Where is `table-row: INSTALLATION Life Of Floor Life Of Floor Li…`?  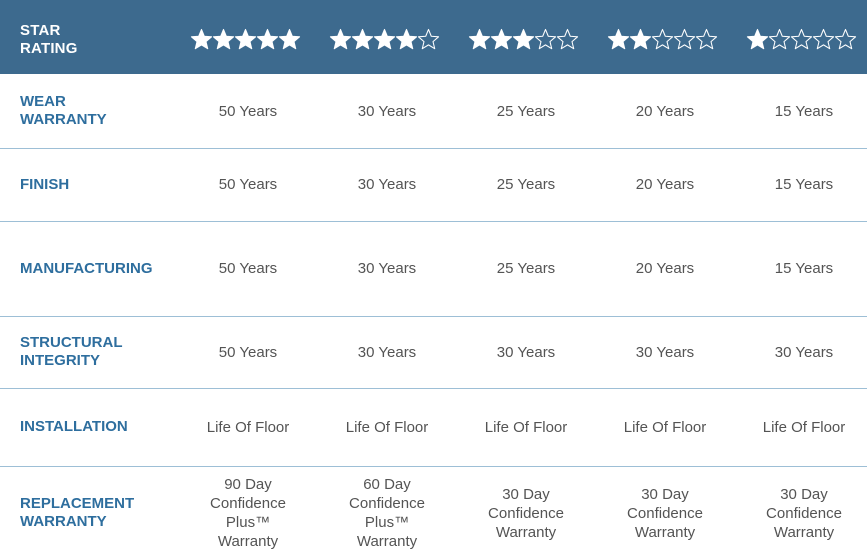 table-row: INSTALLATION Life Of Floor Life Of Floor Li… is located at coordinates (433, 427).